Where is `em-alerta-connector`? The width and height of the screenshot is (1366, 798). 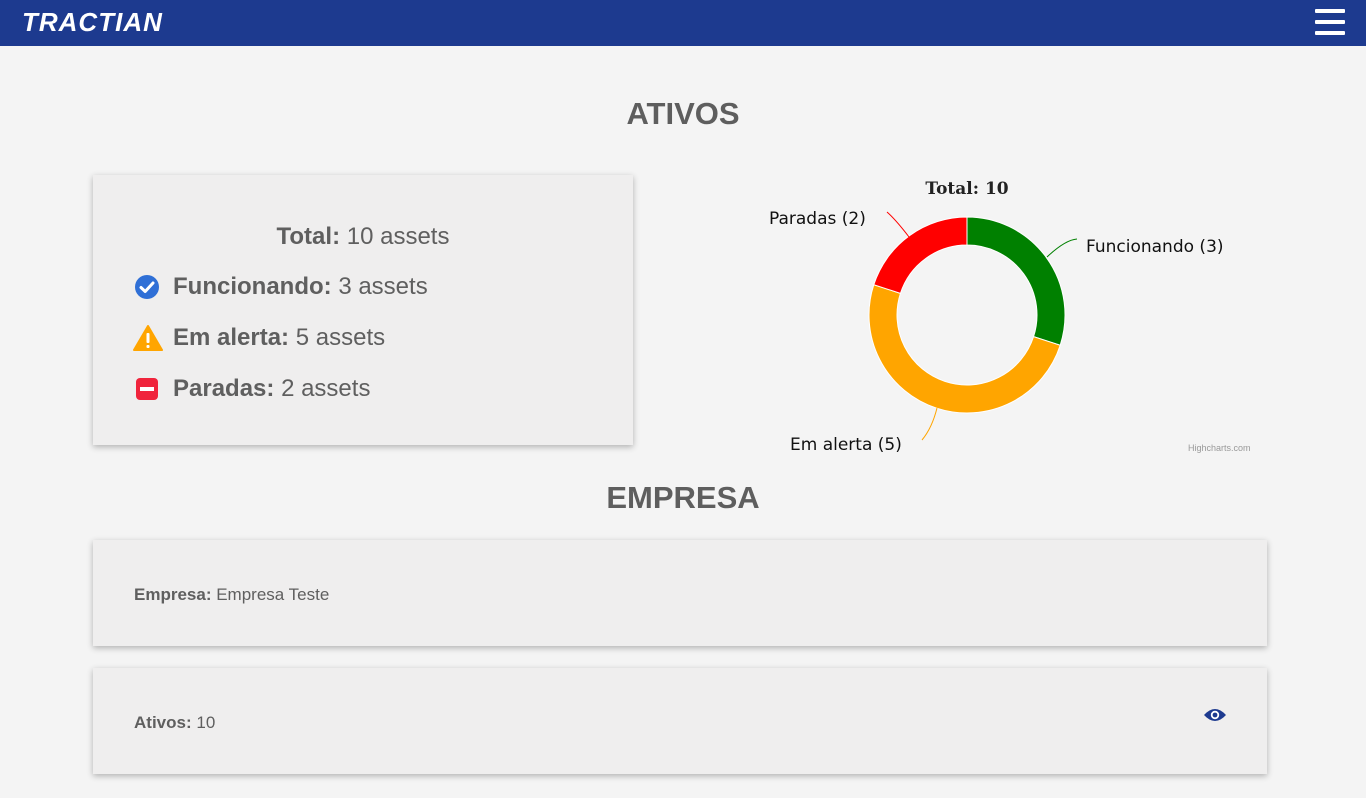 em-alerta-connector is located at coordinates (929, 424).